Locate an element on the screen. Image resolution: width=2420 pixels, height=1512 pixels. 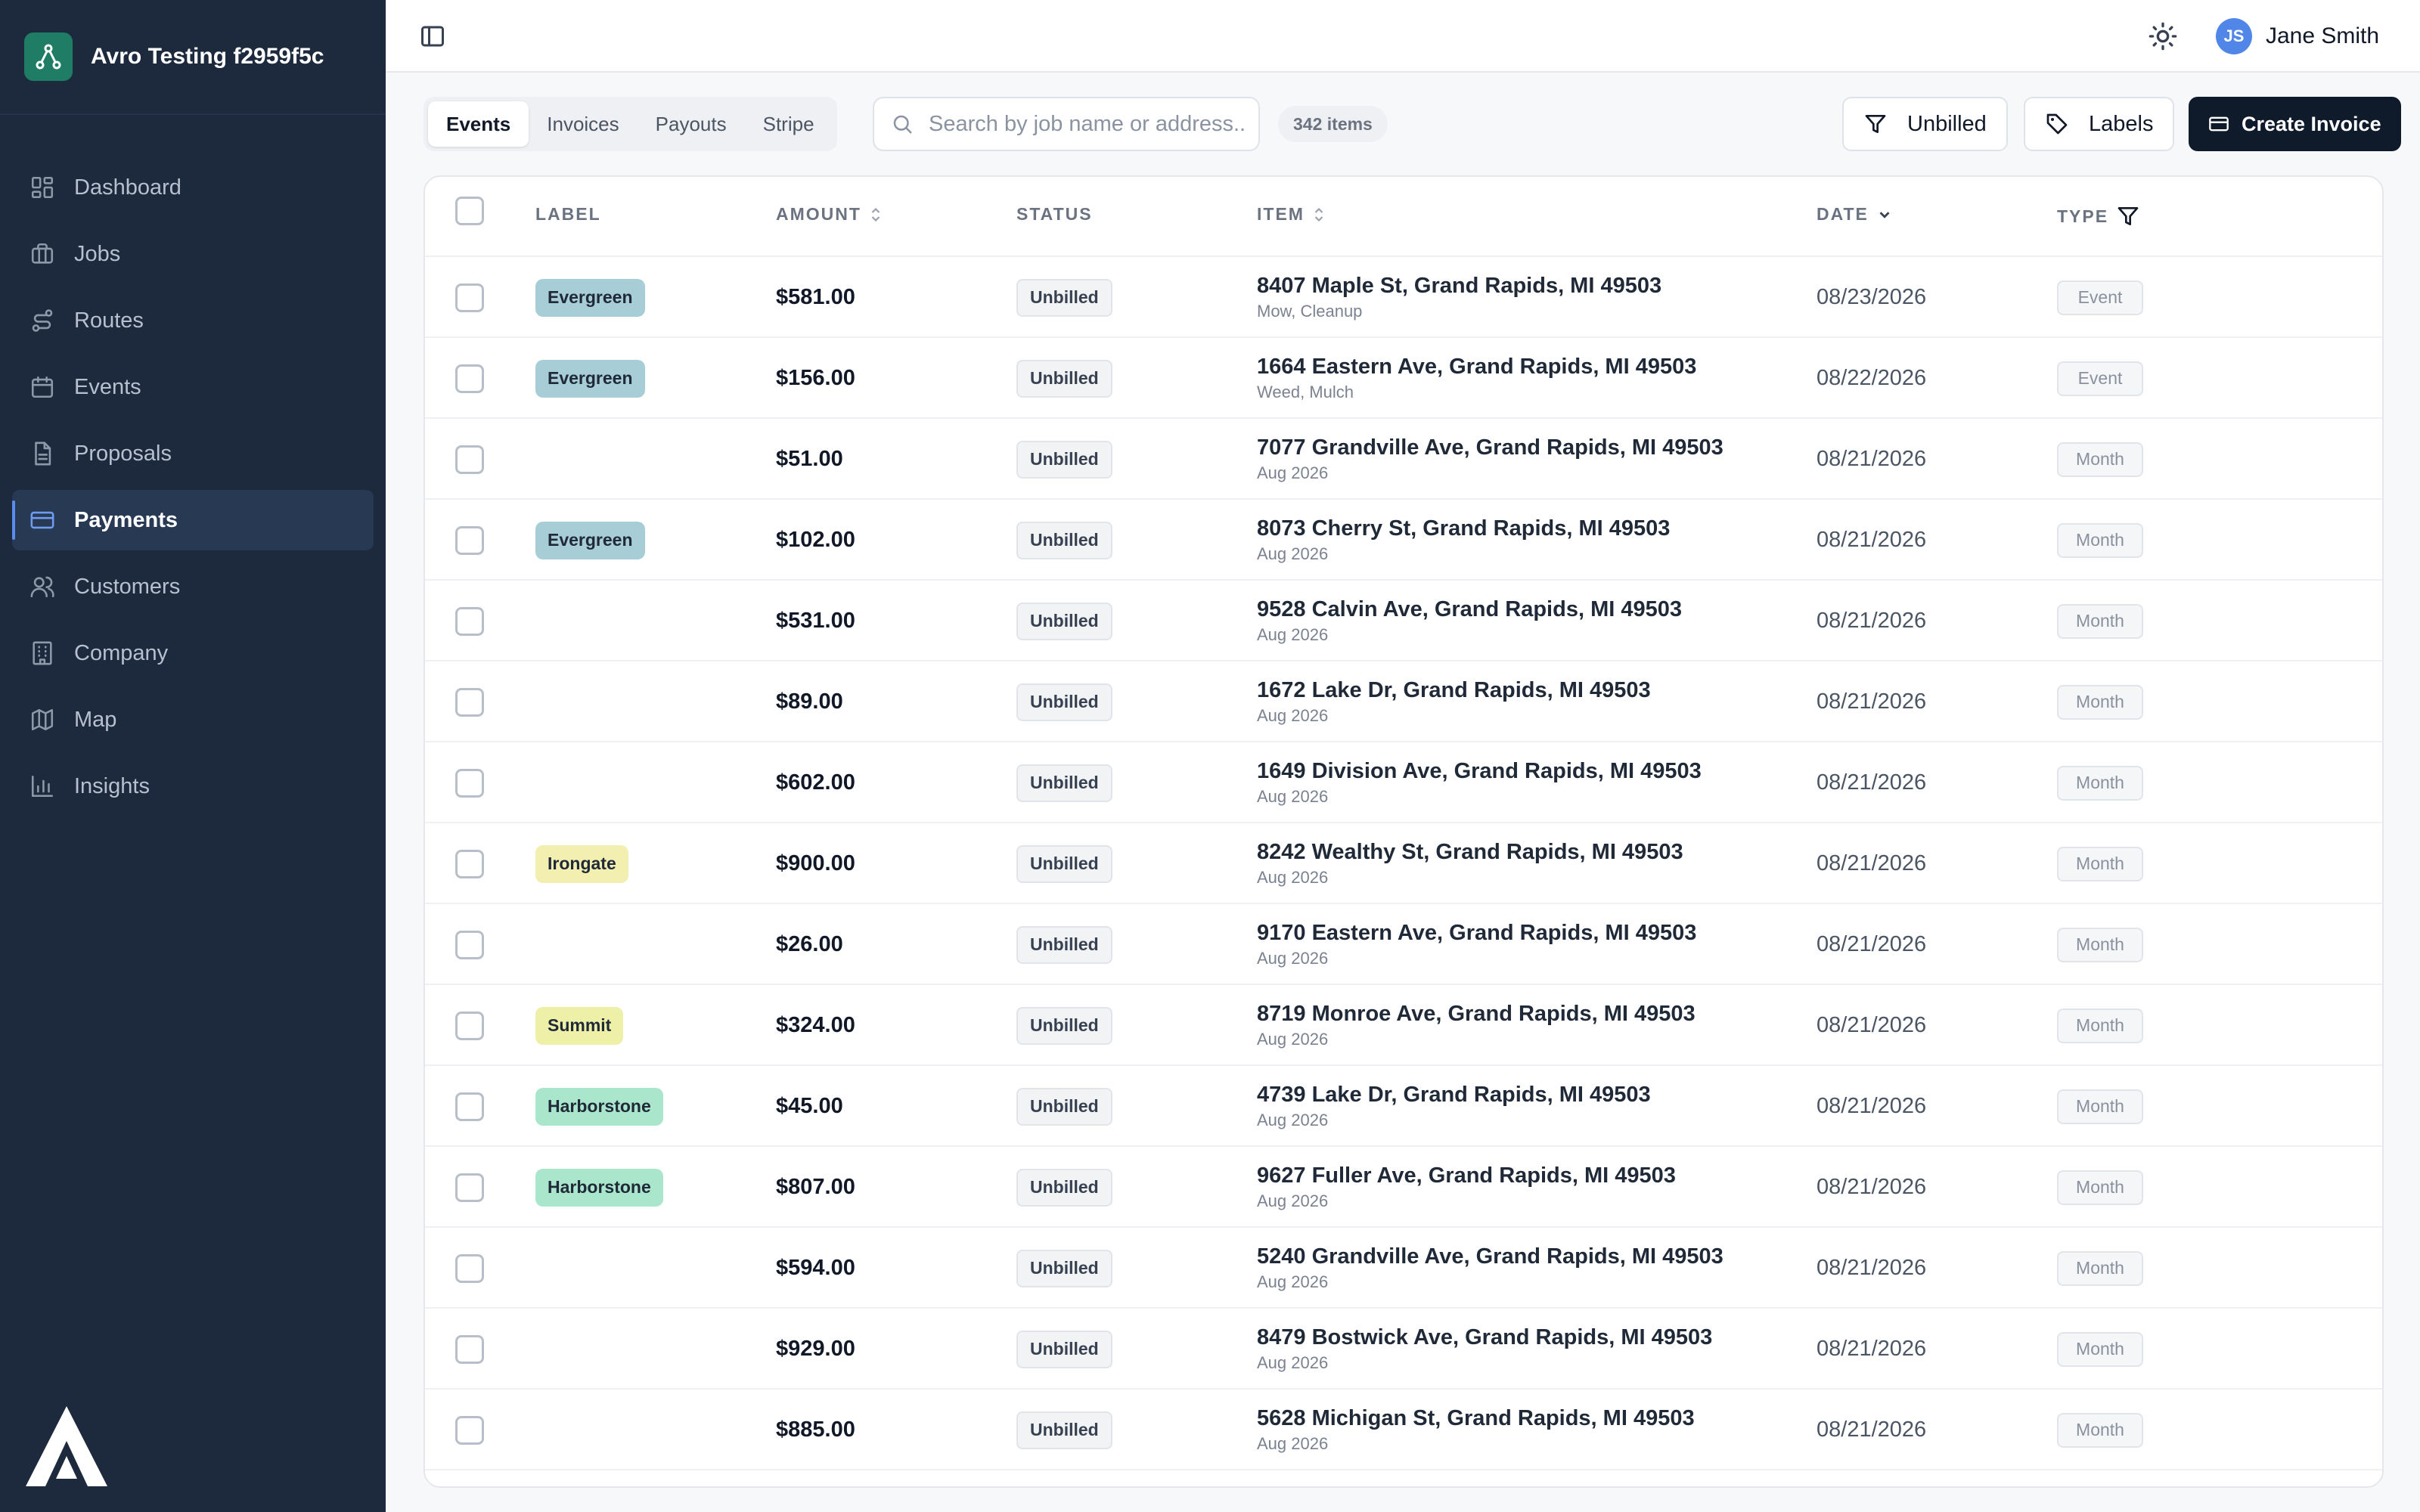
item-address: 1664 Eastern Ave, Grand Rapids, MI 49503 is located at coordinates (1476, 367).